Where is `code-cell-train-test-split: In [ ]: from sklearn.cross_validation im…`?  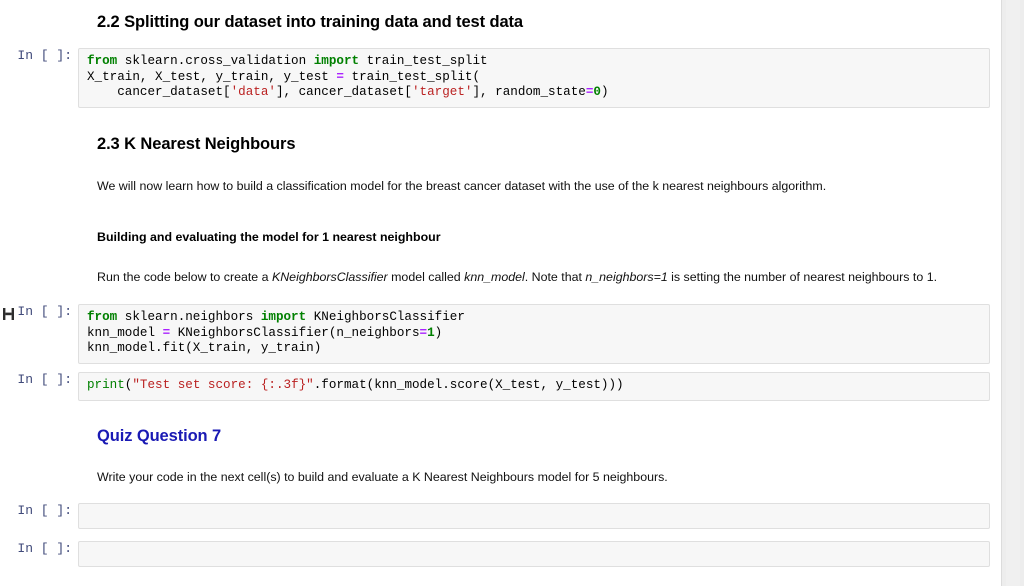 code-cell-train-test-split: In [ ]: from sklearn.cross_validation im… is located at coordinates (501, 78).